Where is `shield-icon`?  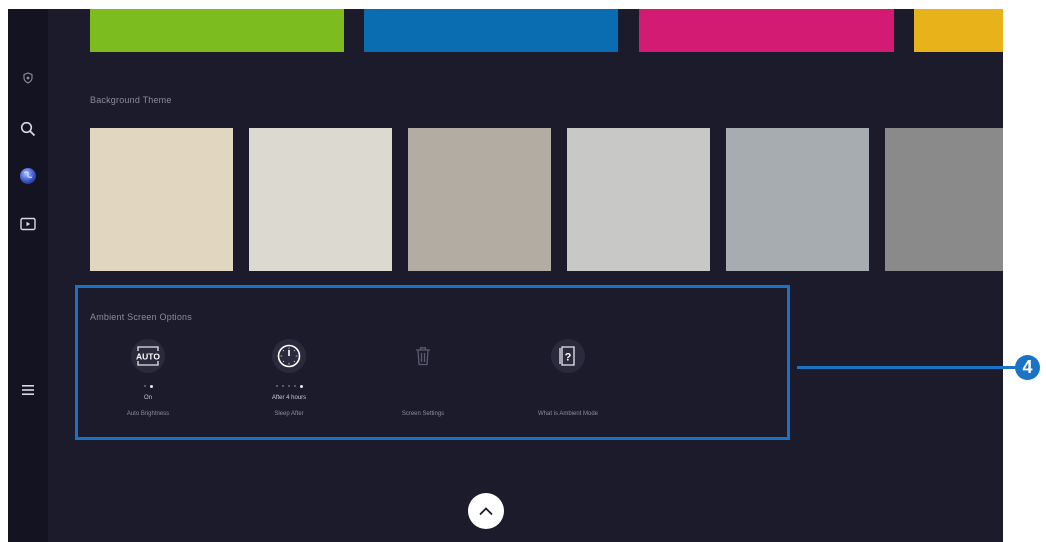
shield-icon is located at coordinates (28, 78).